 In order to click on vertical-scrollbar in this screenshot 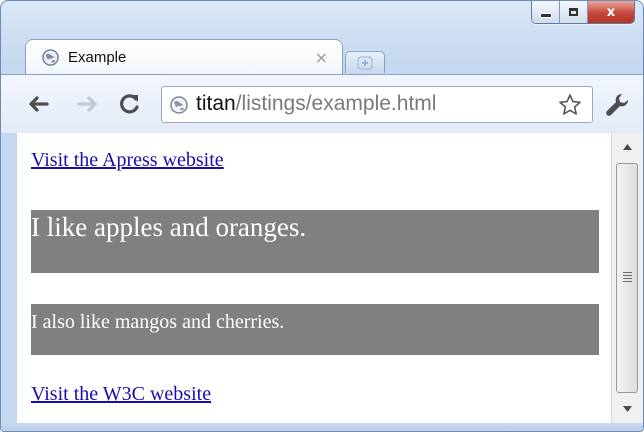, I will do `click(627, 278)`.